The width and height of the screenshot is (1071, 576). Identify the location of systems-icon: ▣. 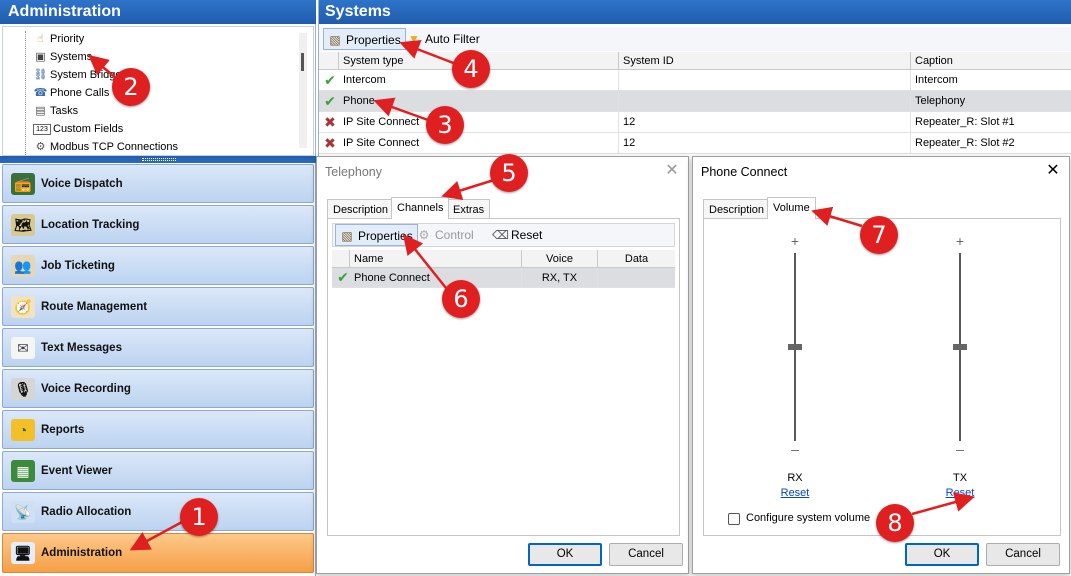
(40, 57).